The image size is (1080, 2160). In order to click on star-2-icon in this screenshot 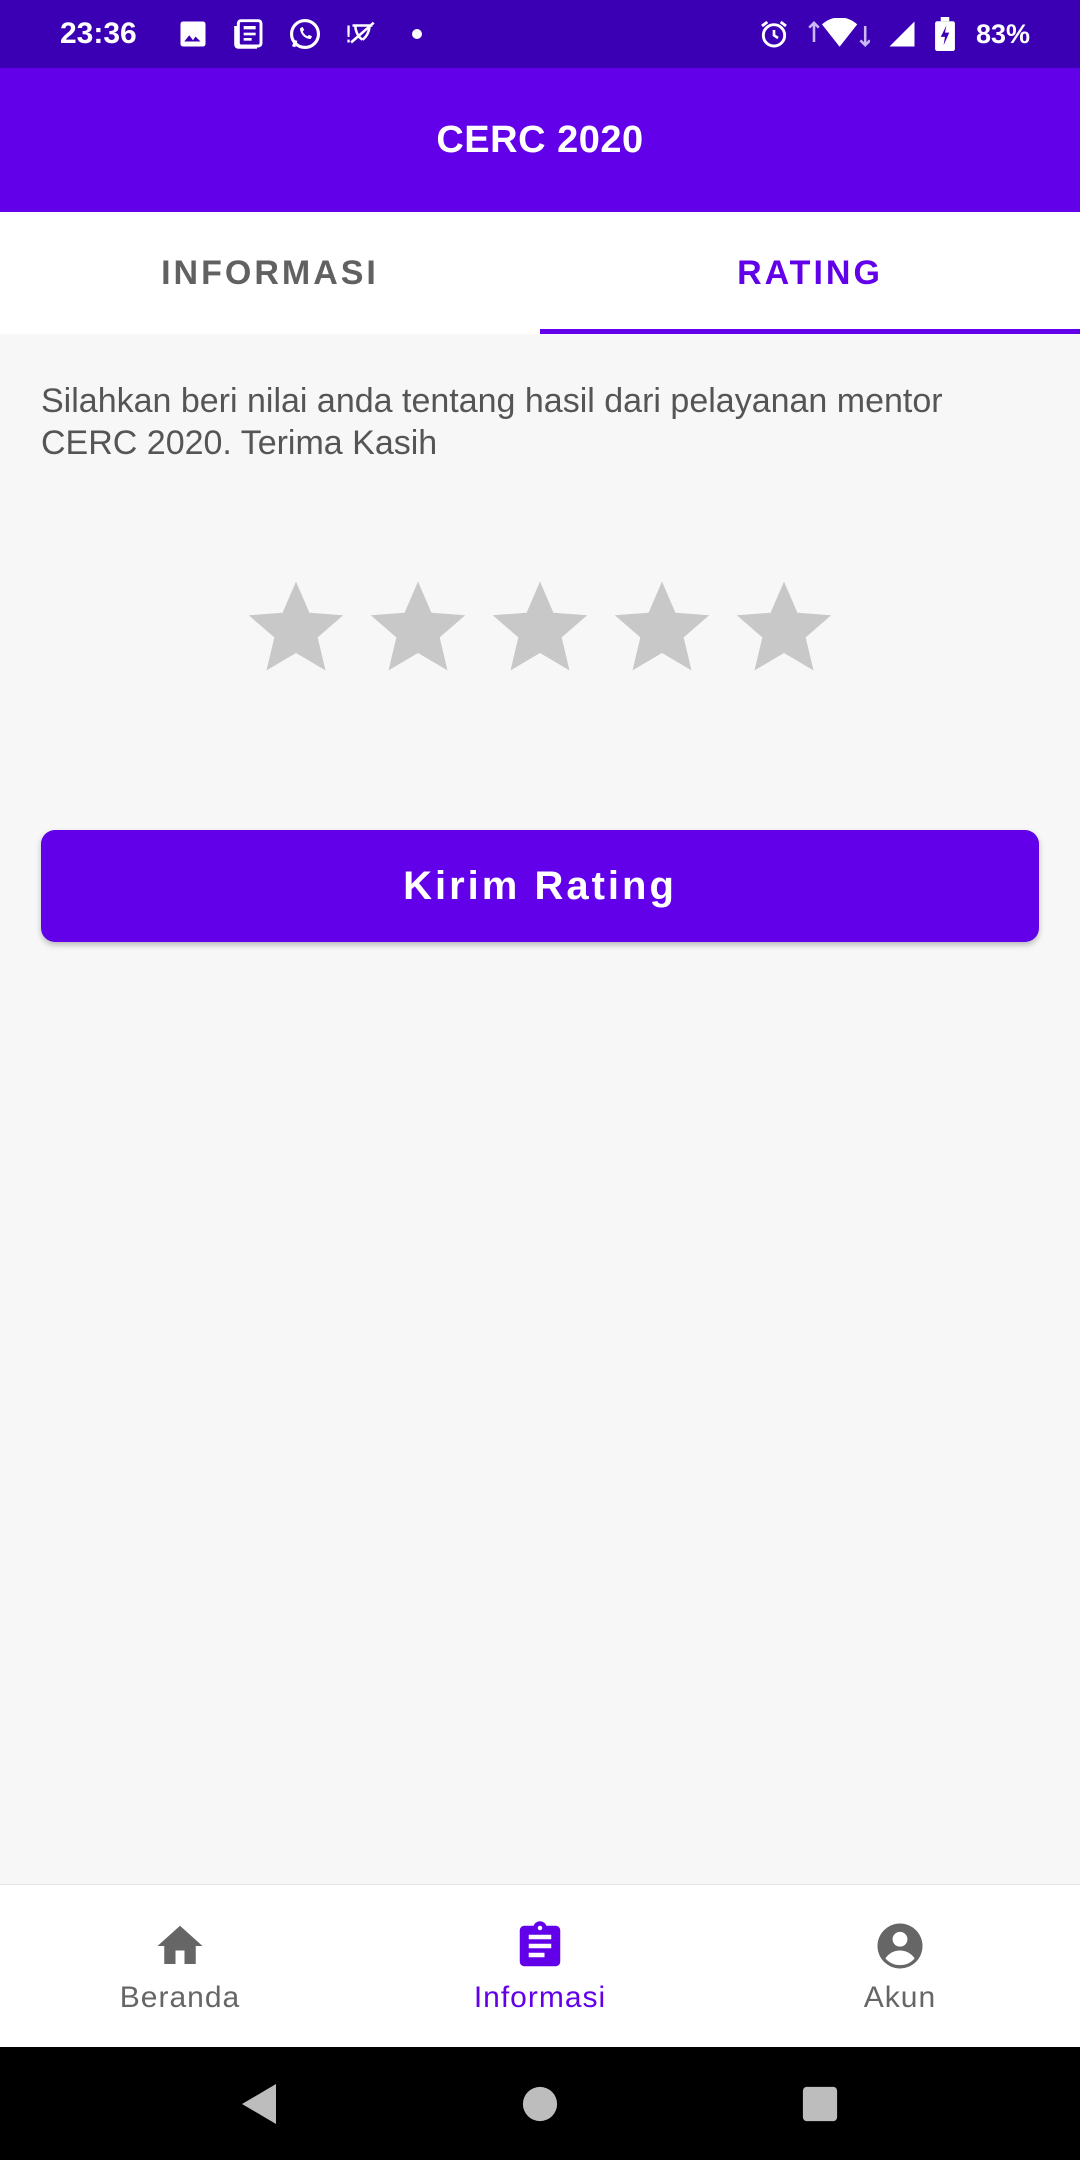, I will do `click(418, 627)`.